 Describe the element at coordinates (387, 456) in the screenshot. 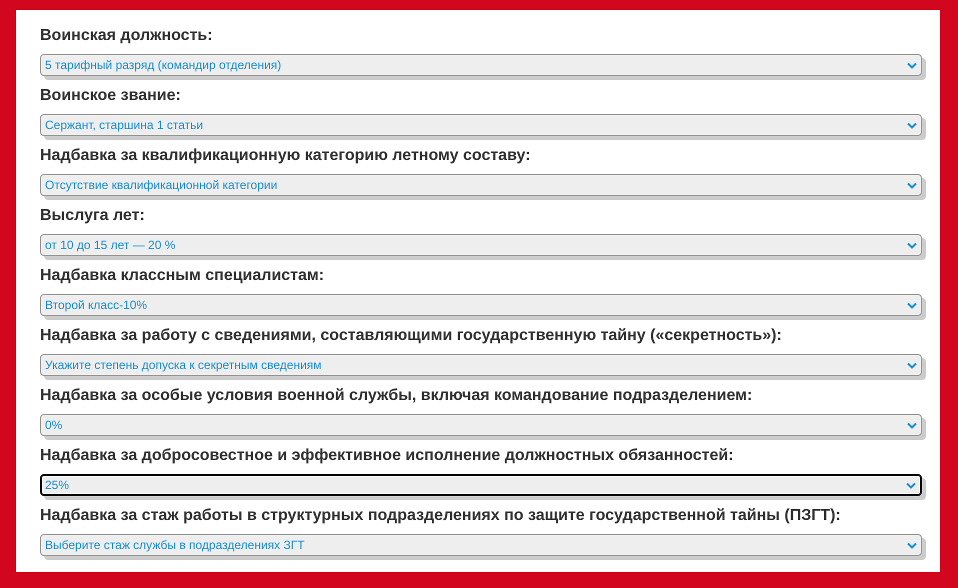

I see `field-label: Надбавка за добросовестное и эффективное исполнение должностных обязанностей:` at that location.